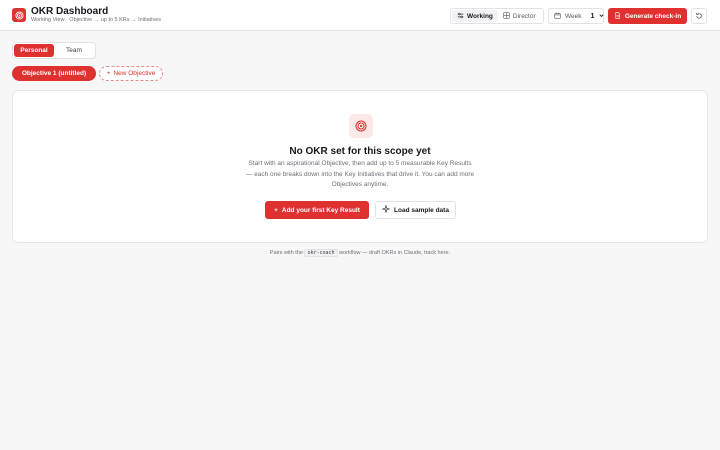  Describe the element at coordinates (54, 73) in the screenshot. I see `objective-chip: Objective 1 (untitled)` at that location.